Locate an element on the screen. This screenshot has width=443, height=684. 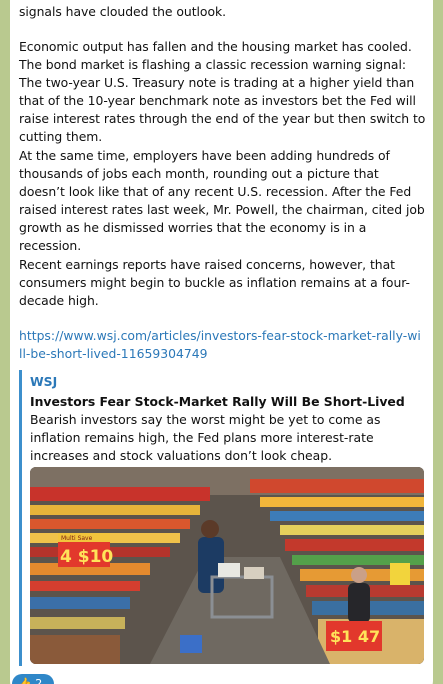
thumbs-up-icon: 👍 is located at coordinates (25, 680).